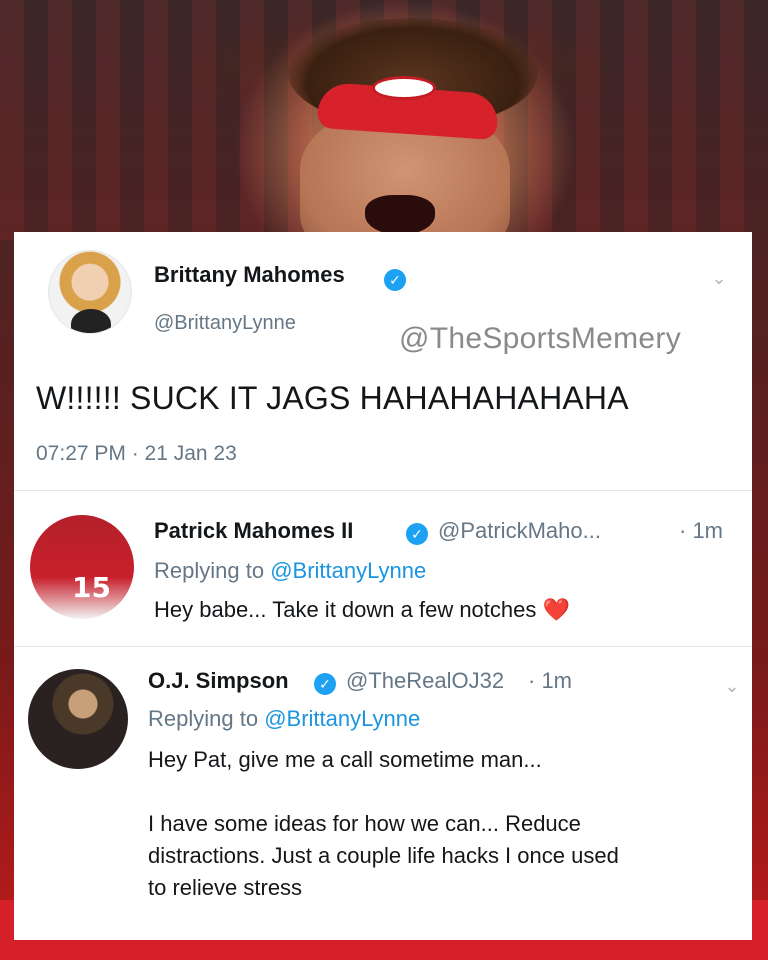 The image size is (768, 960). What do you see at coordinates (425, 681) in the screenshot?
I see `reply-author-handle: @TheRealOJ32` at bounding box center [425, 681].